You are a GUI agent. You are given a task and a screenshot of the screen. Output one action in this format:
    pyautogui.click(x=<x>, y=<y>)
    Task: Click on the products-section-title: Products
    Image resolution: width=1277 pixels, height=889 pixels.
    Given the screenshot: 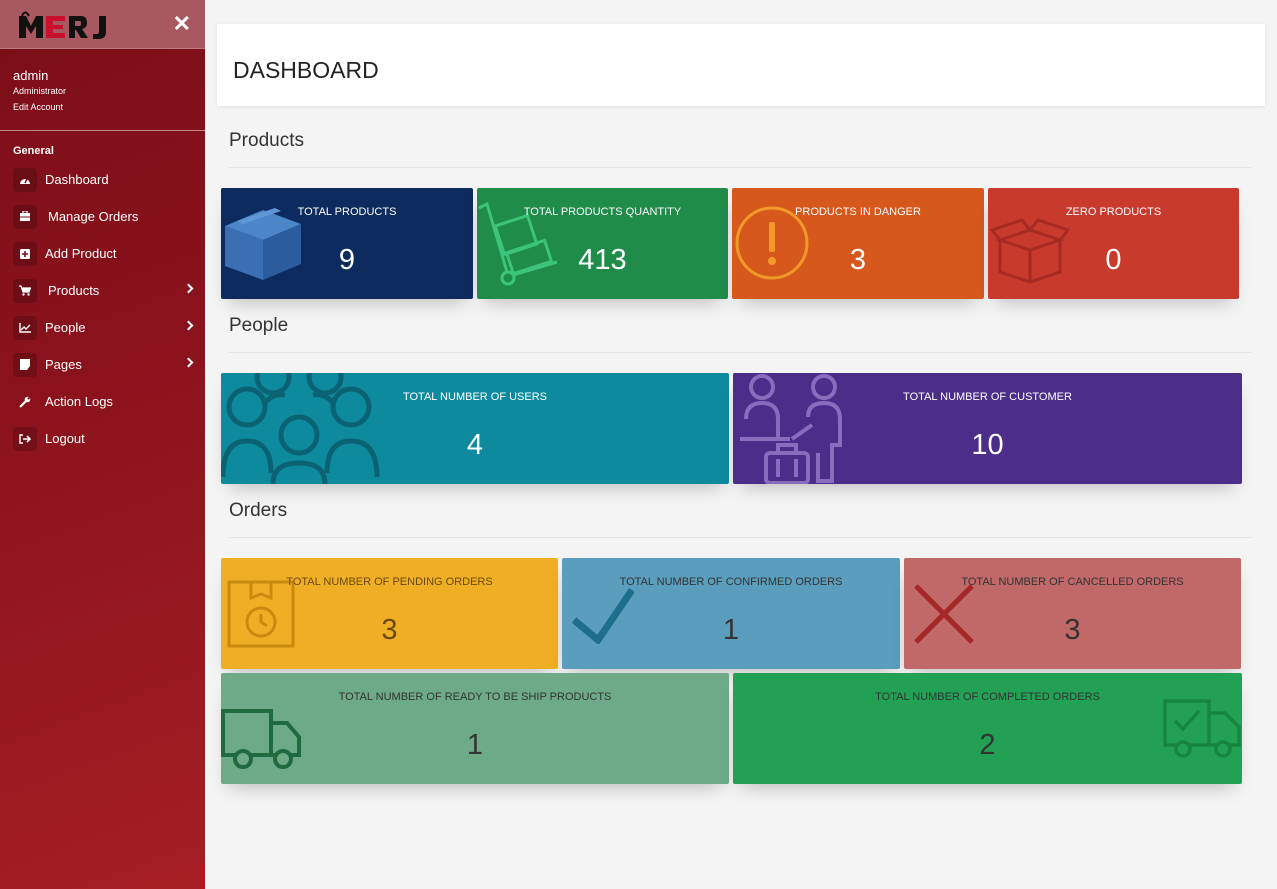 What is the action you would take?
    pyautogui.click(x=266, y=140)
    